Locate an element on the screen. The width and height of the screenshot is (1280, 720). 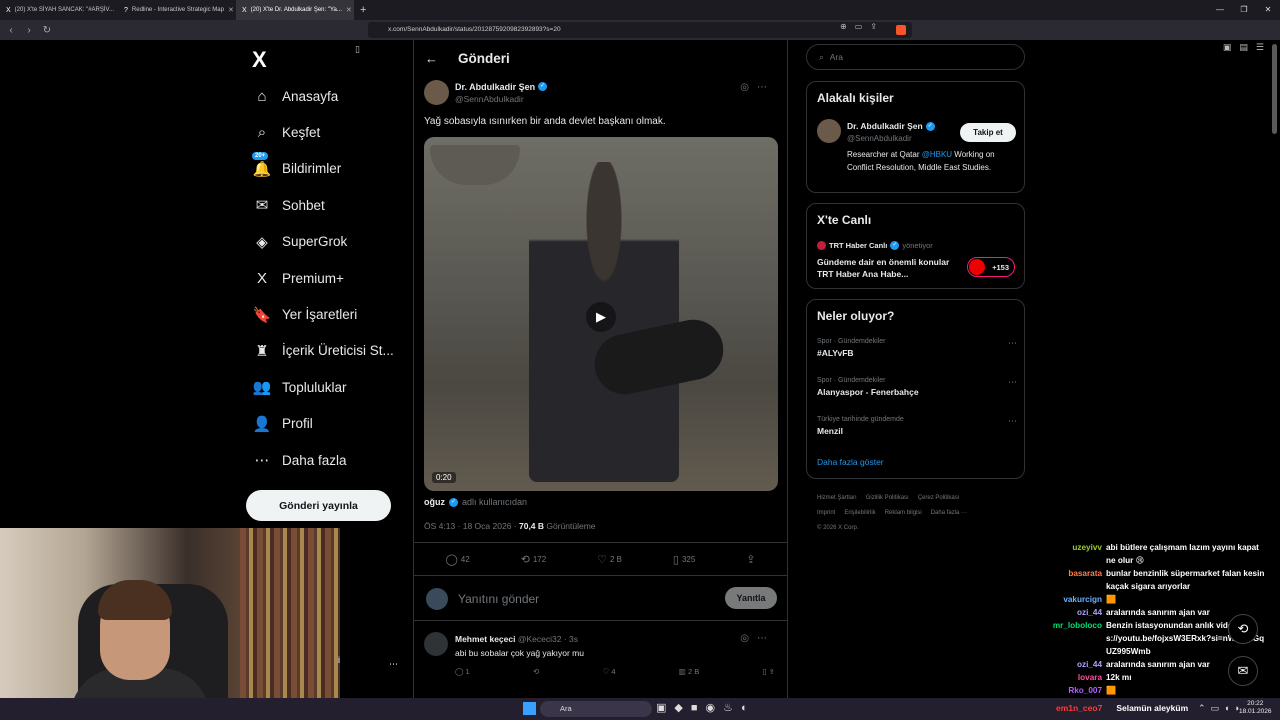
sidebar-item-profile: 👤 Profil is located at coordinates (323, 424).